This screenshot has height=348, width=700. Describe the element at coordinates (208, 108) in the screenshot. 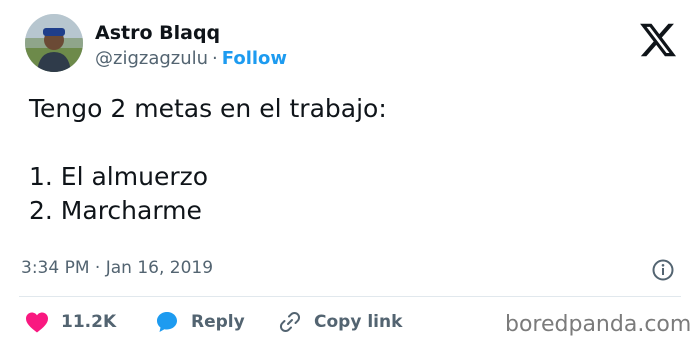

I see `tweet-line: Tengo 2 metas en el trabajo:` at that location.